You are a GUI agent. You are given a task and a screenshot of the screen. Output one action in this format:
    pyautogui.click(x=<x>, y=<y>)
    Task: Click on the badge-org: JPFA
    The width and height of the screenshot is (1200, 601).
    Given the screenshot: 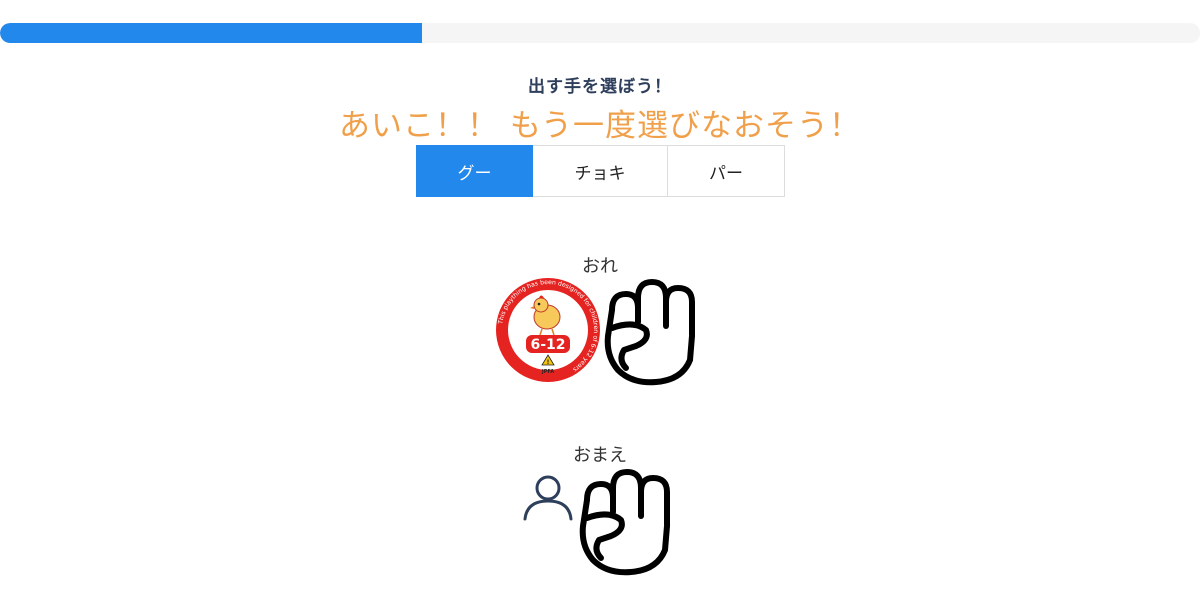 What is the action you would take?
    pyautogui.click(x=547, y=372)
    